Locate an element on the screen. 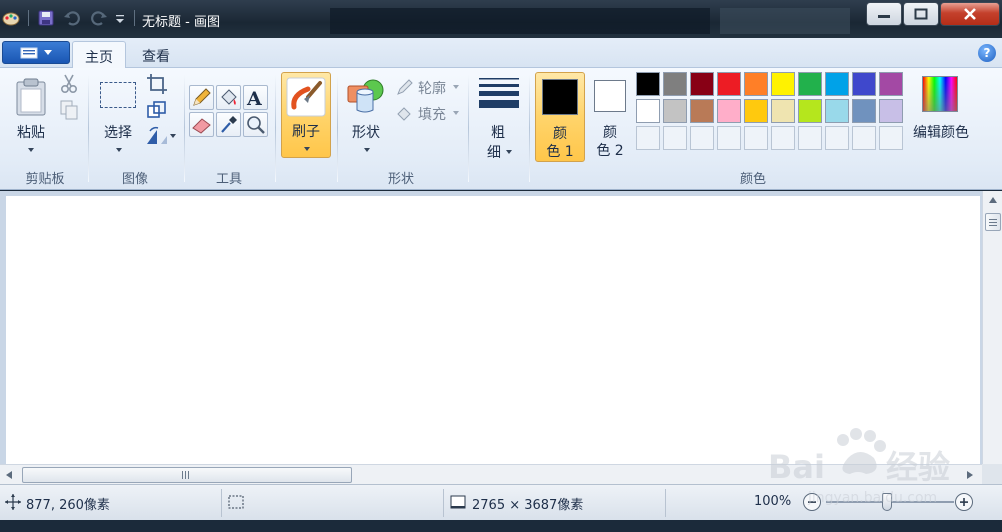  brushes-label: 刷子 is located at coordinates (306, 132).